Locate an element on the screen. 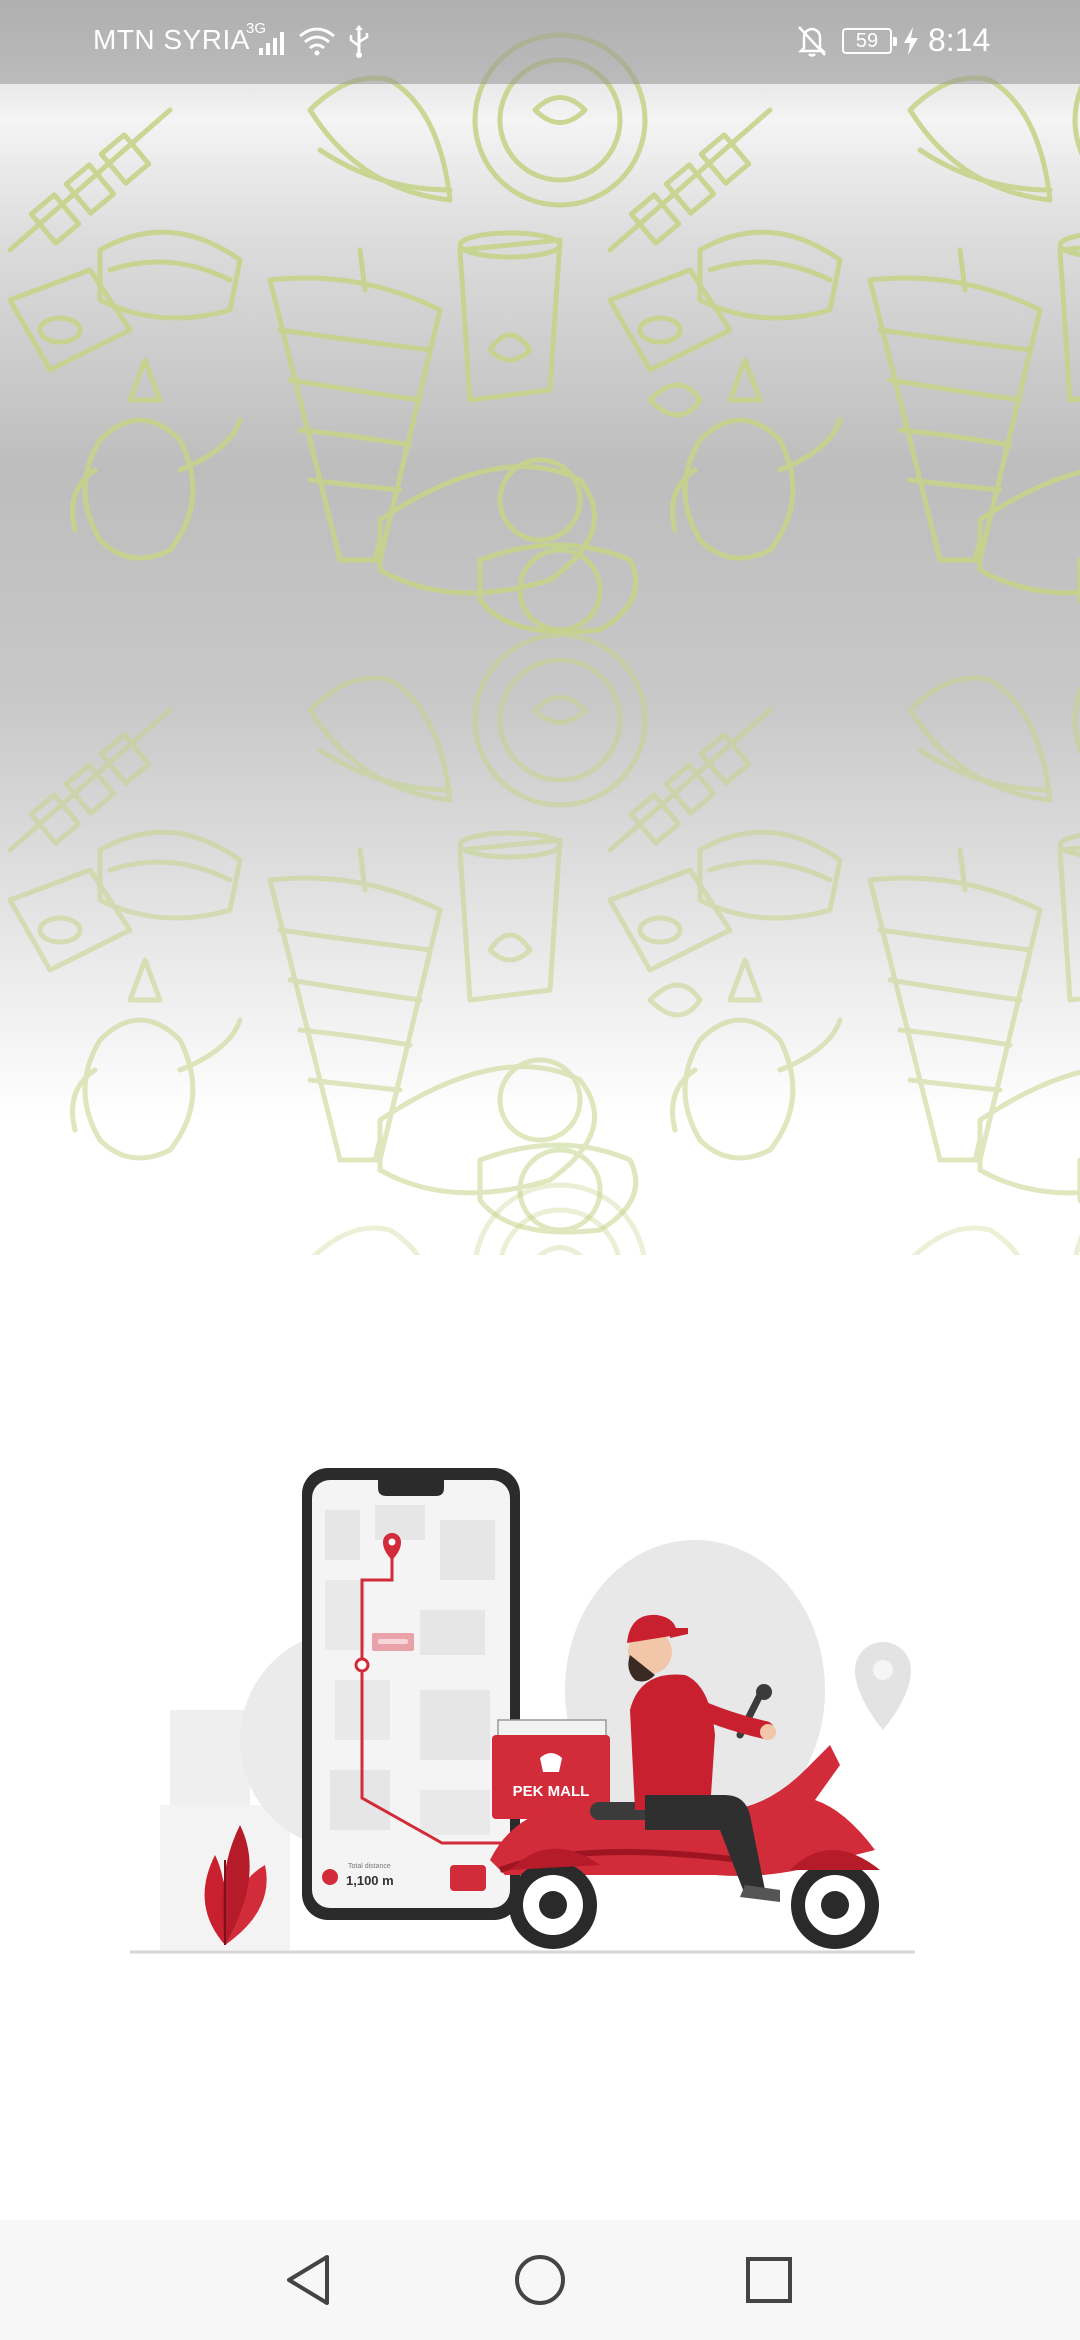 Image resolution: width=1080 pixels, height=2340 pixels. home-icon is located at coordinates (540, 2280).